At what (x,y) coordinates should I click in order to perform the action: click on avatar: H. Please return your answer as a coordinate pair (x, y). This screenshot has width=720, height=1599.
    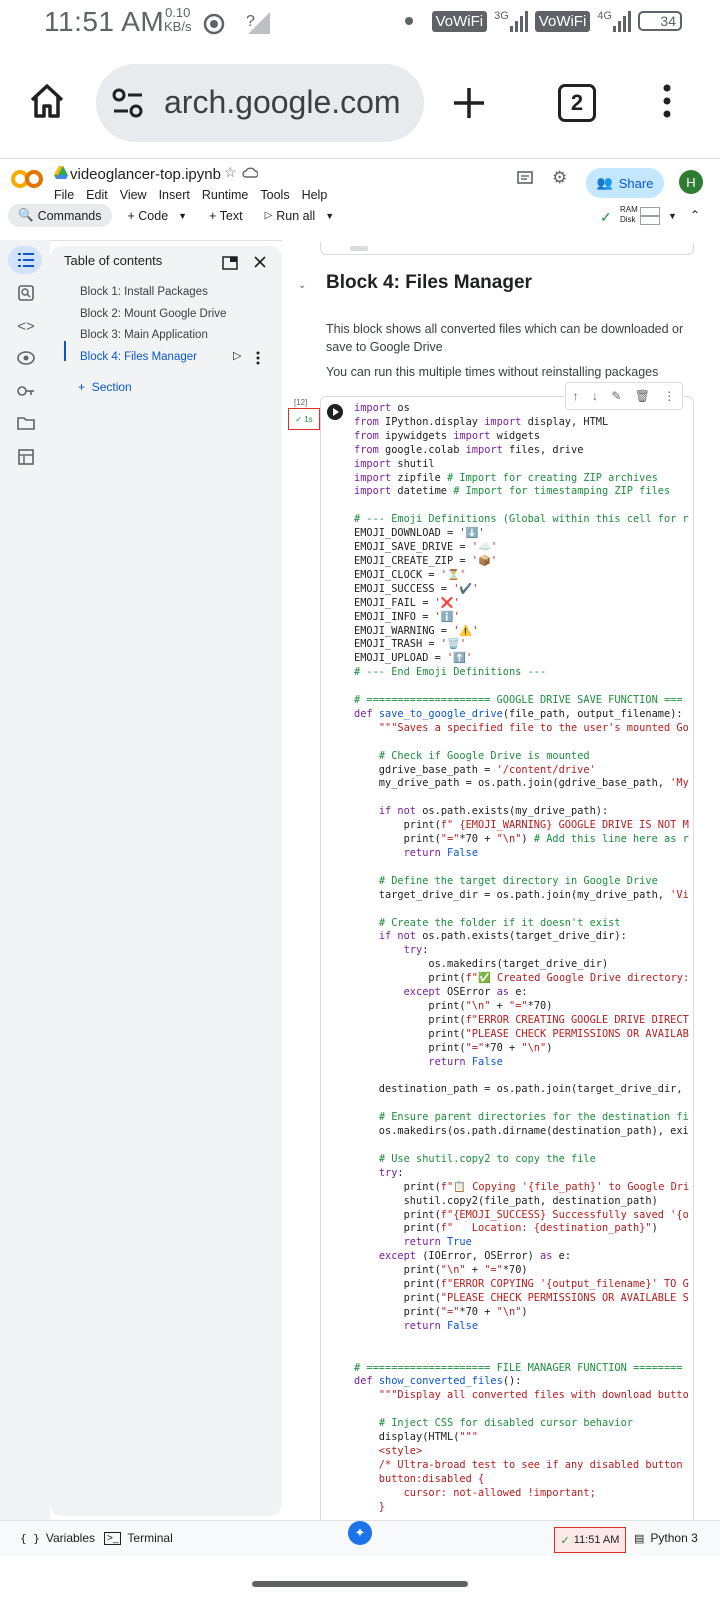
    Looking at the image, I should click on (691, 182).